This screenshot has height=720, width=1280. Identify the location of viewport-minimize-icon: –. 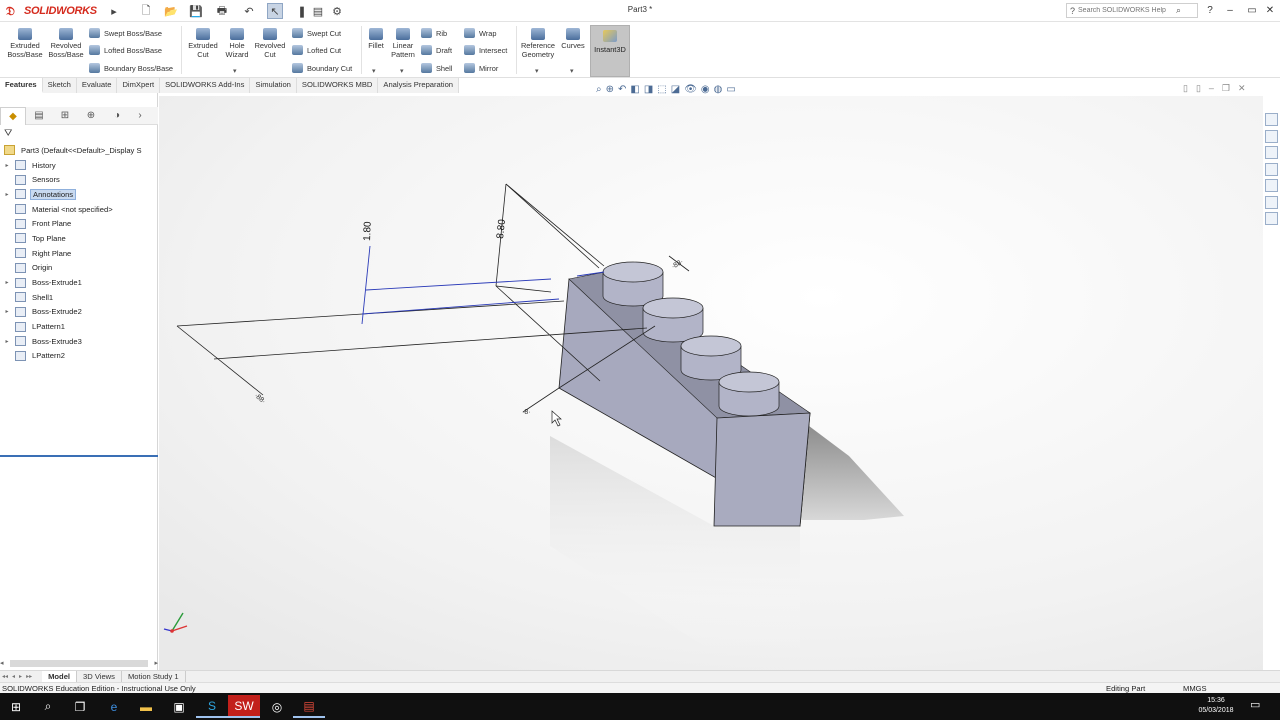
(1211, 88).